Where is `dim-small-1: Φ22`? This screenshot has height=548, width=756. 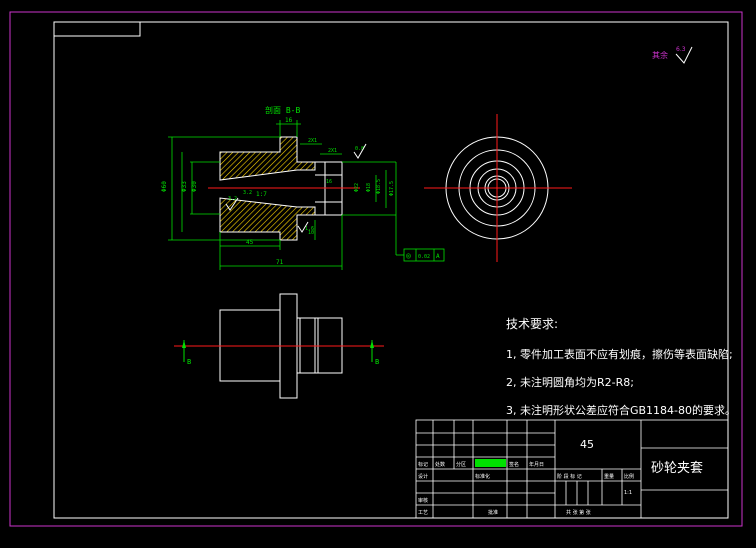
dim-small-1: Φ22 is located at coordinates (357, 187).